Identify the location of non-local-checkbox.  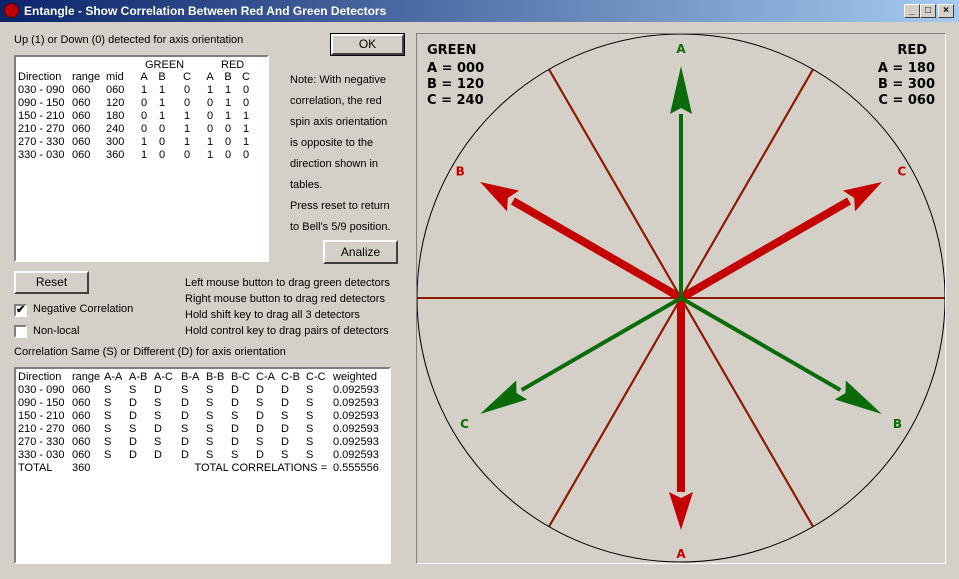
(20, 331).